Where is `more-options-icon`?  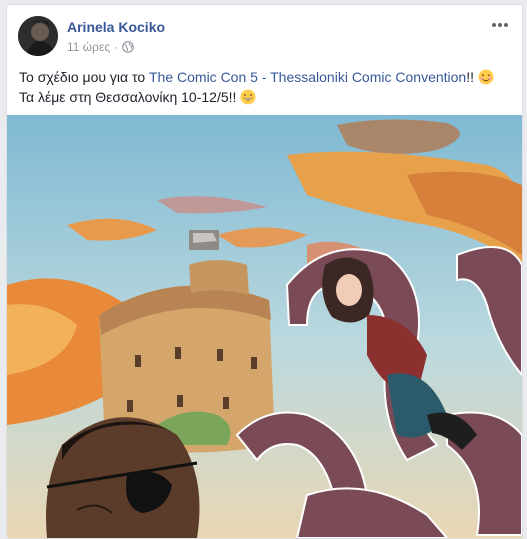 more-options-icon is located at coordinates (500, 25).